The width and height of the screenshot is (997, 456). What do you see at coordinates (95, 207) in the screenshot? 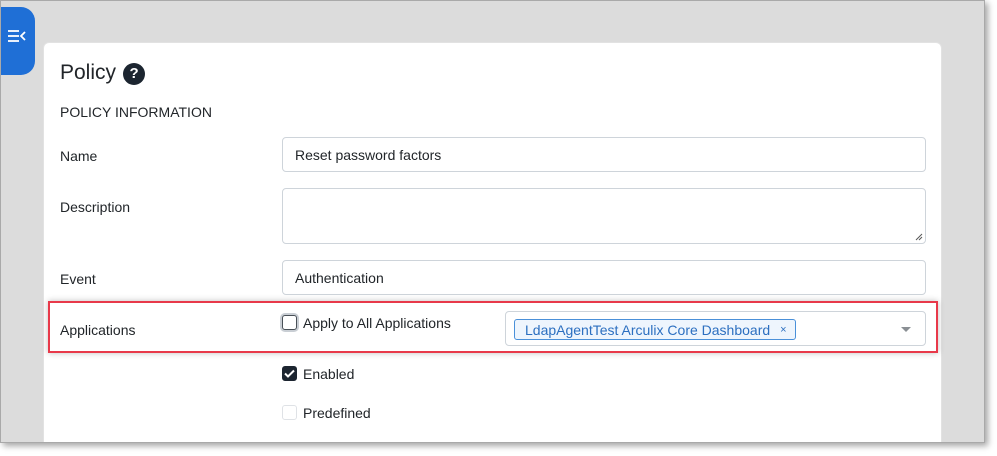
I see `description-label: Description` at bounding box center [95, 207].